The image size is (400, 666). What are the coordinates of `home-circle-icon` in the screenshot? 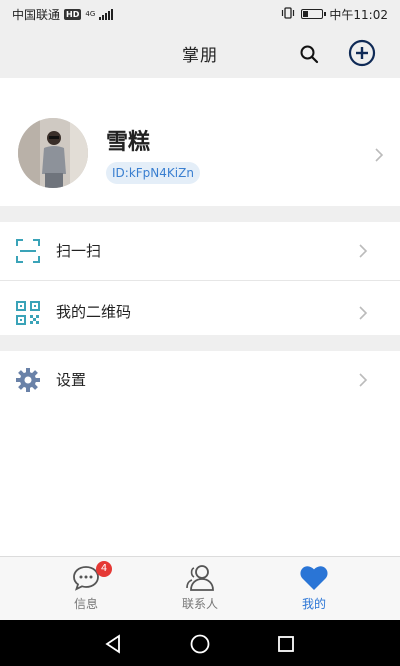 It's located at (200, 644).